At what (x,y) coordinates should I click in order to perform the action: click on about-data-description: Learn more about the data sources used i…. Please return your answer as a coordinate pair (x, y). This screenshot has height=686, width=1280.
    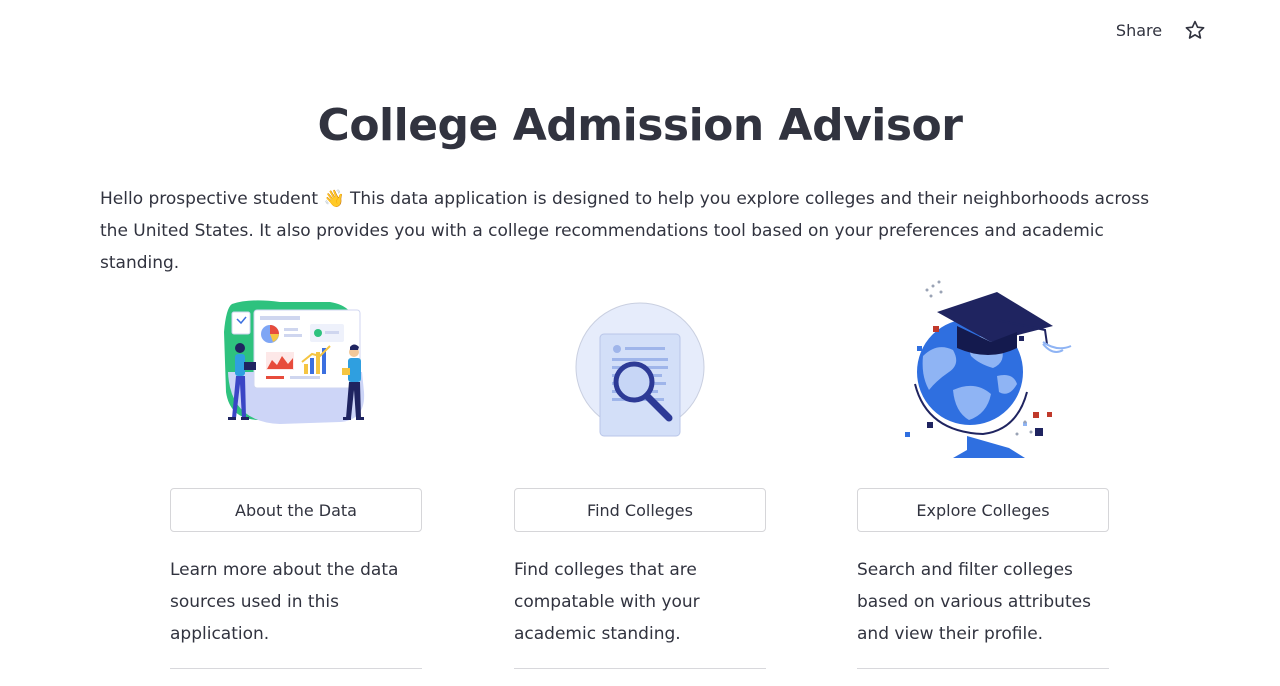
    Looking at the image, I should click on (284, 602).